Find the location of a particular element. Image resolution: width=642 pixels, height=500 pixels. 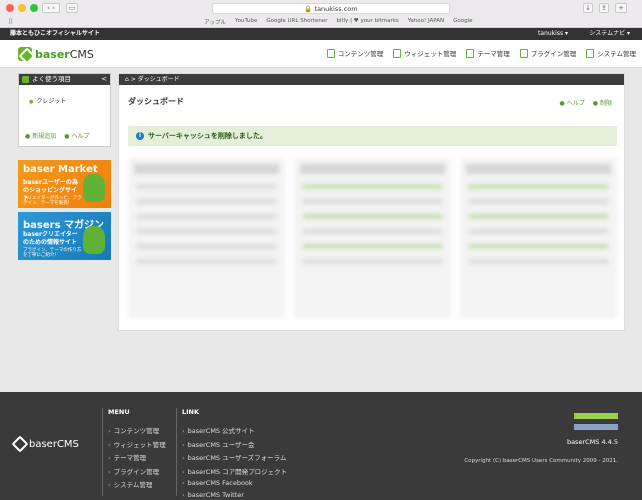

favorites-title: よく使う項目 is located at coordinates (51, 79).